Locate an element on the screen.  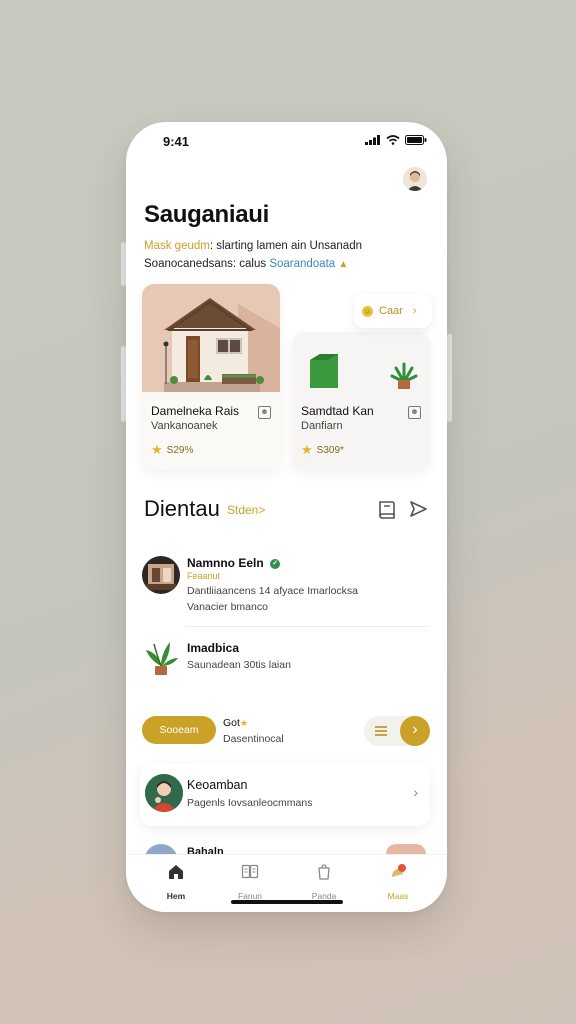
avatar-icon is located at coordinates (415, 179).